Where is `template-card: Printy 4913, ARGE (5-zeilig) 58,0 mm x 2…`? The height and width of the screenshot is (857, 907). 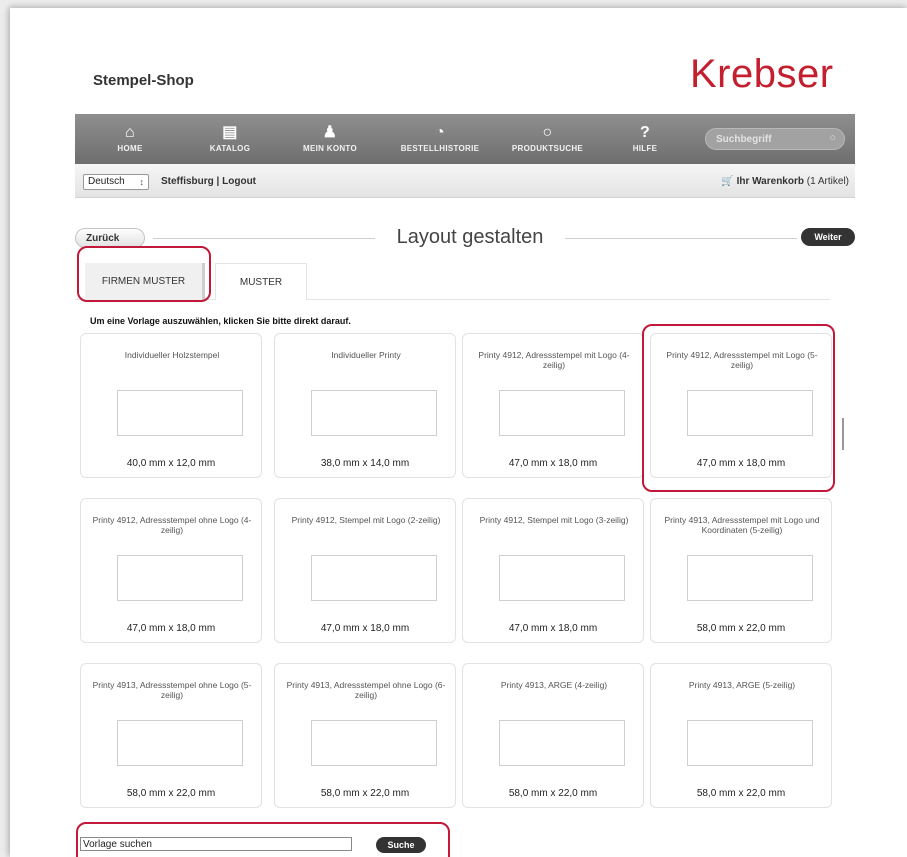 template-card: Printy 4913, ARGE (5-zeilig) 58,0 mm x 2… is located at coordinates (741, 735).